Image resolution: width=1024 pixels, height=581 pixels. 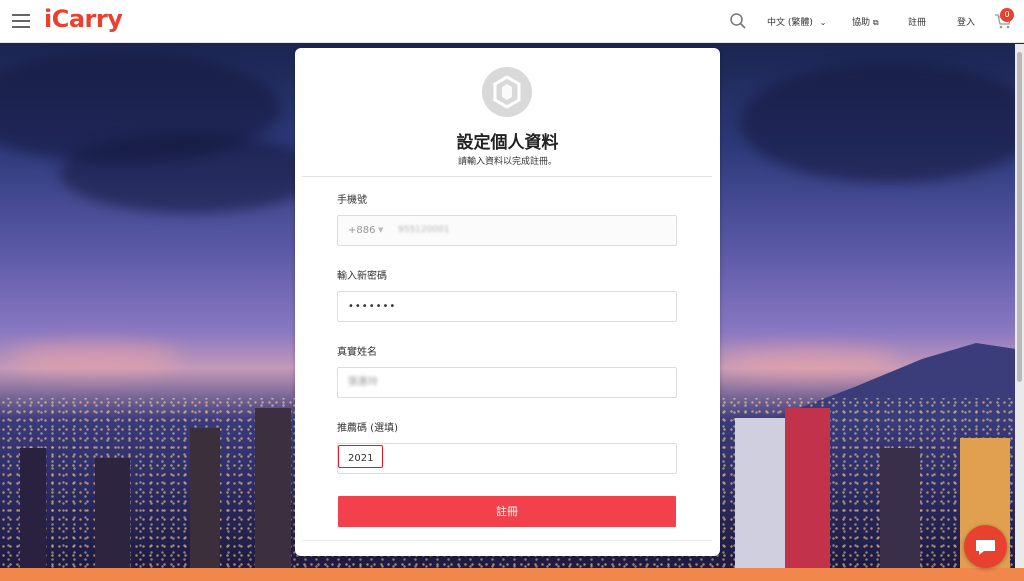 What do you see at coordinates (381, 230) in the screenshot?
I see `caret-down-icon: ▼` at bounding box center [381, 230].